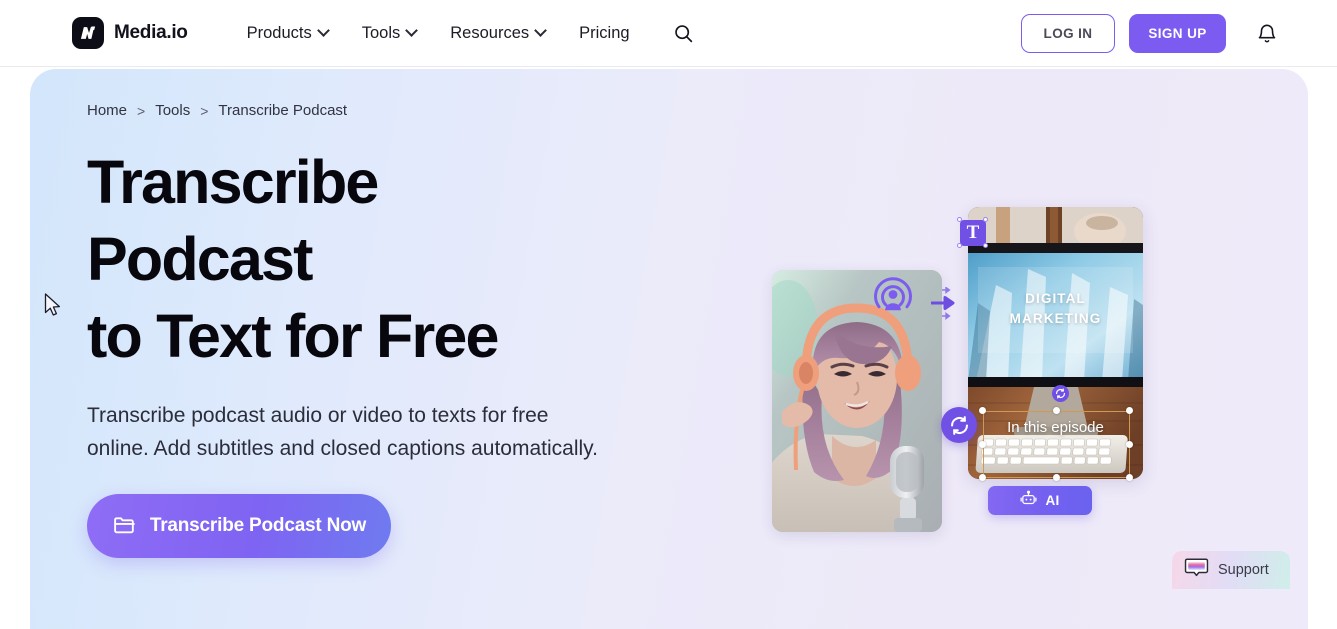 This screenshot has height=629, width=1337. What do you see at coordinates (1267, 34) in the screenshot?
I see `bell-icon` at bounding box center [1267, 34].